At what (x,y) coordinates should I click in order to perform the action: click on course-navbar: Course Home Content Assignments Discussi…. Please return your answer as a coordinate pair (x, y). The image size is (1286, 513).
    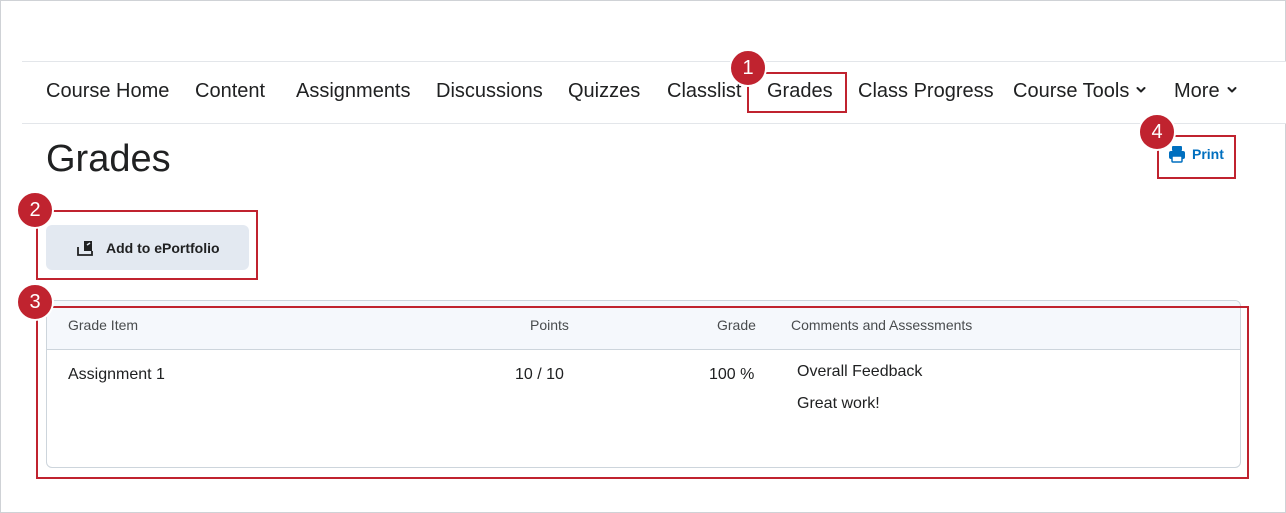
    Looking at the image, I should click on (654, 92).